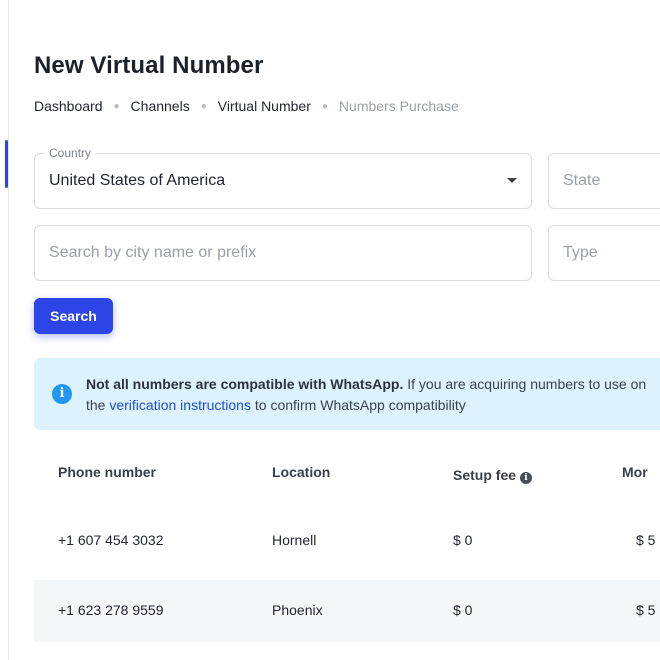  What do you see at coordinates (294, 540) in the screenshot?
I see `cell-location: Hornell` at bounding box center [294, 540].